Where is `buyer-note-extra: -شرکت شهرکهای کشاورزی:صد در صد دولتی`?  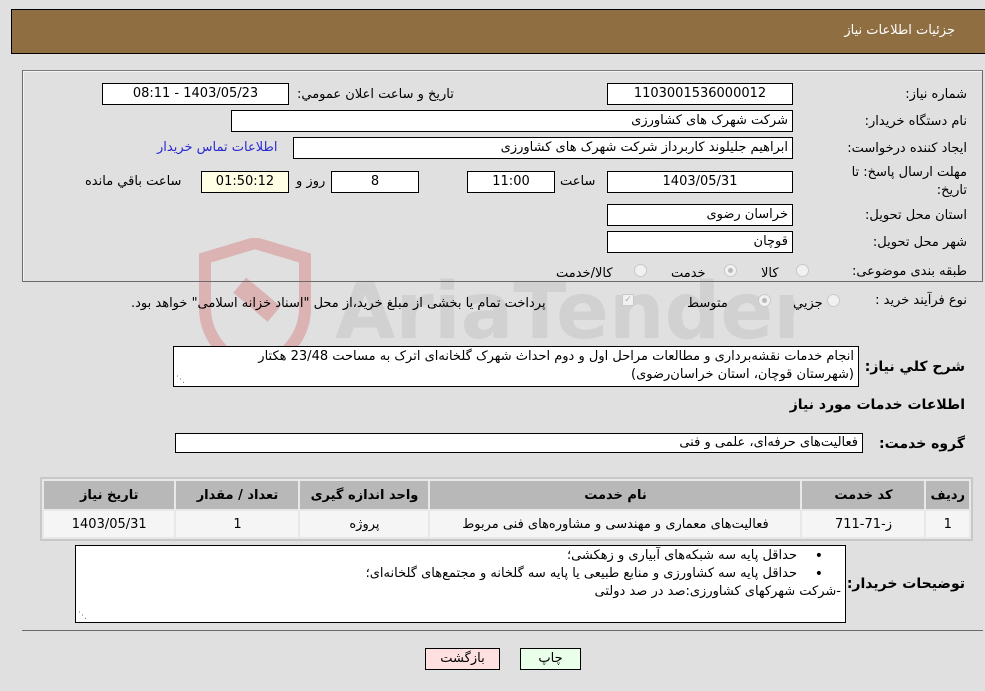 buyer-note-extra: -شرکت شهرکهای کشاورزی:صد در صد دولتی is located at coordinates (717, 591).